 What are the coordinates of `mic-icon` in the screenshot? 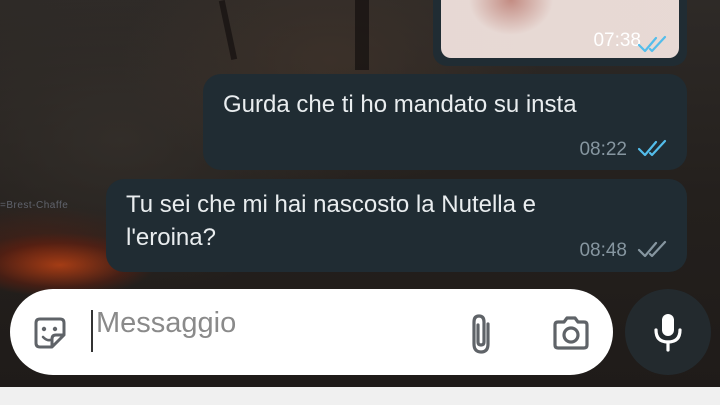 It's located at (668, 333).